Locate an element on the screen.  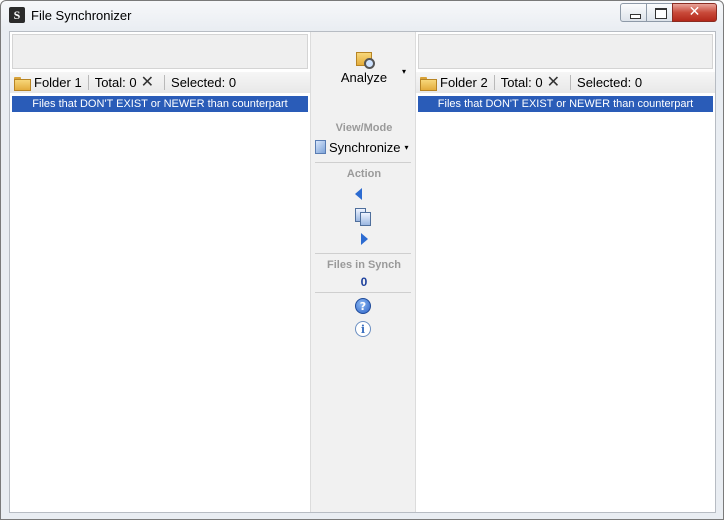
left-toolbar: Folder 1 Total: 0 ✕ Selected: 0 is located at coordinates (160, 82).